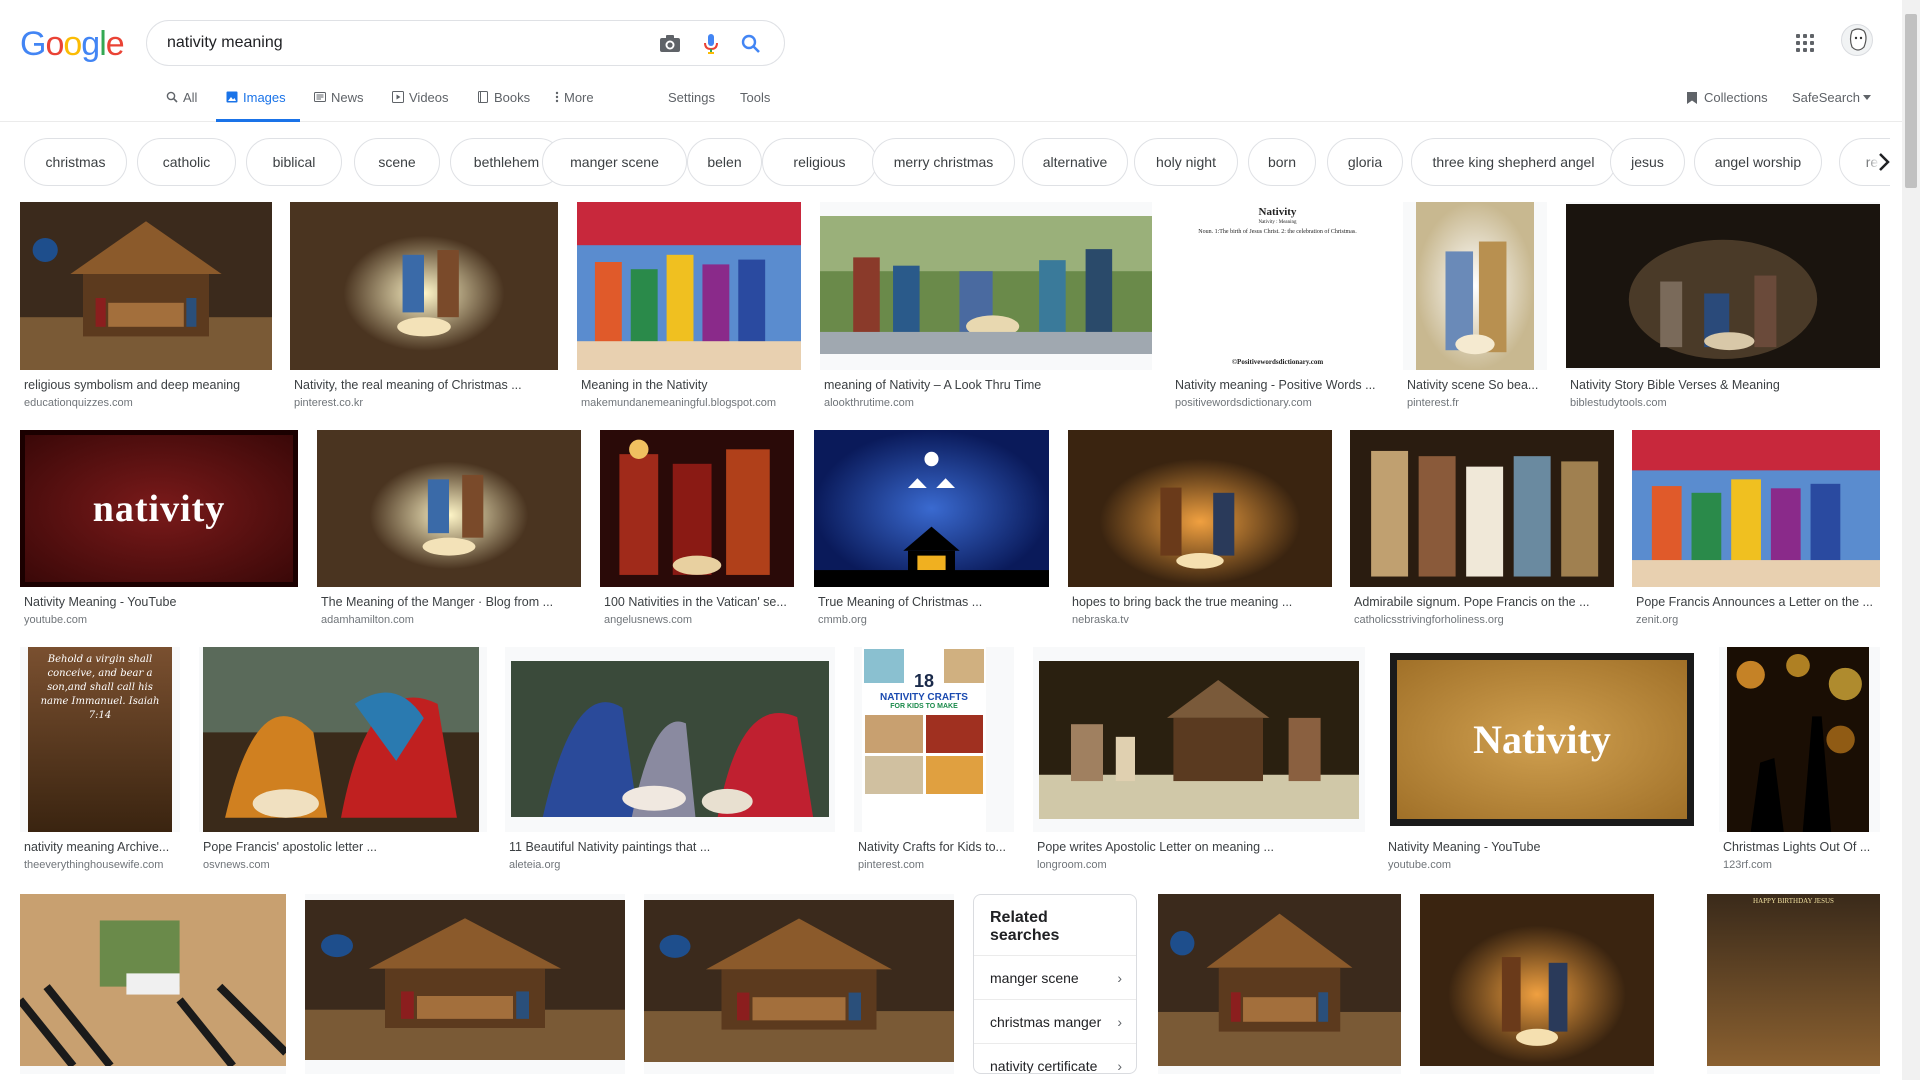  I want to click on result-source: catholicsstrivingforholiness.org, so click(1482, 620).